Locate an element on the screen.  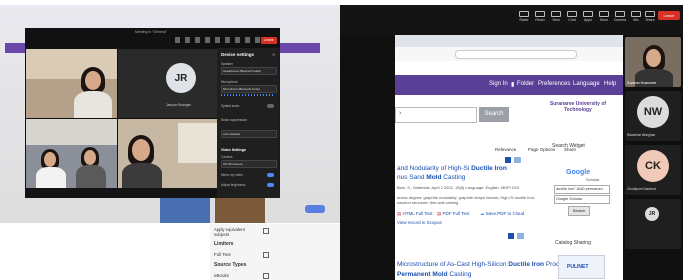
speaker-label: Speaker is located at coordinates (227, 64).